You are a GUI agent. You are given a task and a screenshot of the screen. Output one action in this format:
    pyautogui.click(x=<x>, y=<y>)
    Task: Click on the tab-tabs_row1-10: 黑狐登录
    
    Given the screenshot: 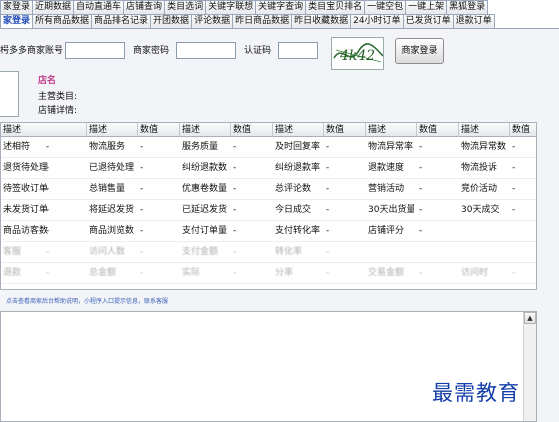 What is the action you would take?
    pyautogui.click(x=467, y=7)
    